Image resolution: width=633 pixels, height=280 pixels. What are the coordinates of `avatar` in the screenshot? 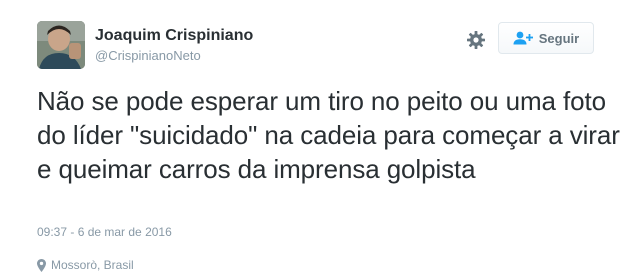 It's located at (61, 45).